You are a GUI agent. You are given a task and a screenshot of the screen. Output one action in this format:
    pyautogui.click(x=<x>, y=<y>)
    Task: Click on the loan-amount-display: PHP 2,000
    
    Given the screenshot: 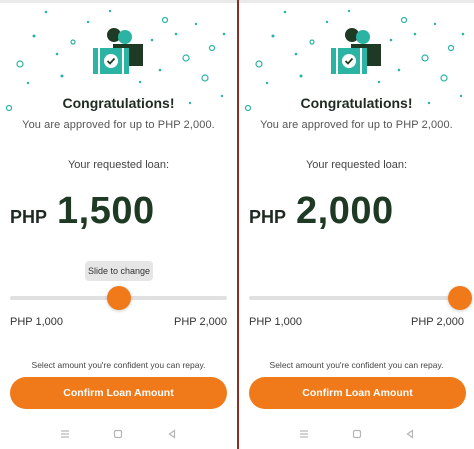 What is the action you would take?
    pyautogui.click(x=321, y=211)
    